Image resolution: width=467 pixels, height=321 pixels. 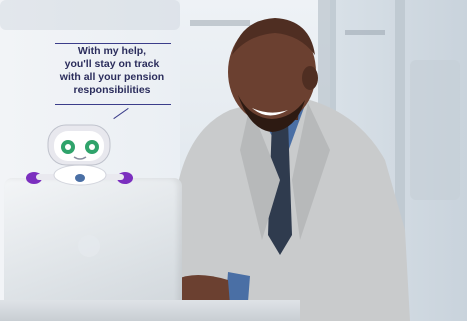 I want to click on speech-divider-bottom, so click(x=113, y=104).